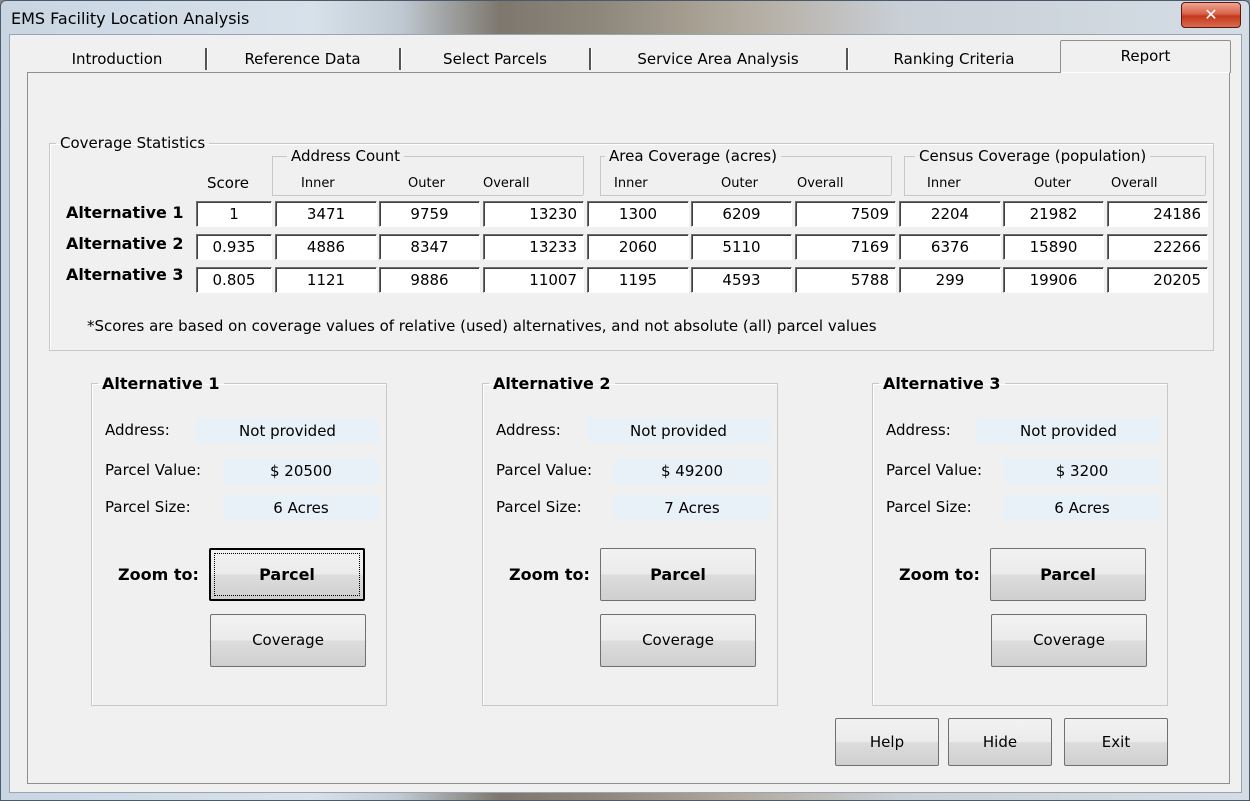 This screenshot has width=1250, height=801. What do you see at coordinates (845, 214) in the screenshot?
I see `stat-cell: 7509` at bounding box center [845, 214].